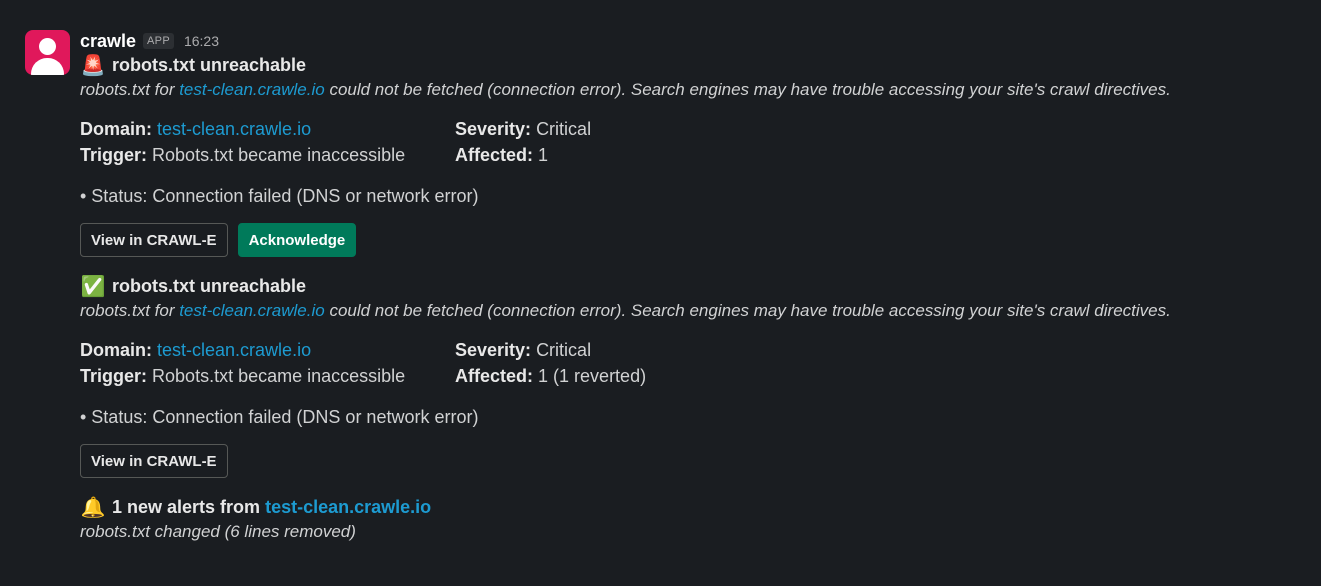 The height and width of the screenshot is (586, 1321). I want to click on check-mark-icon: ✅, so click(93, 286).